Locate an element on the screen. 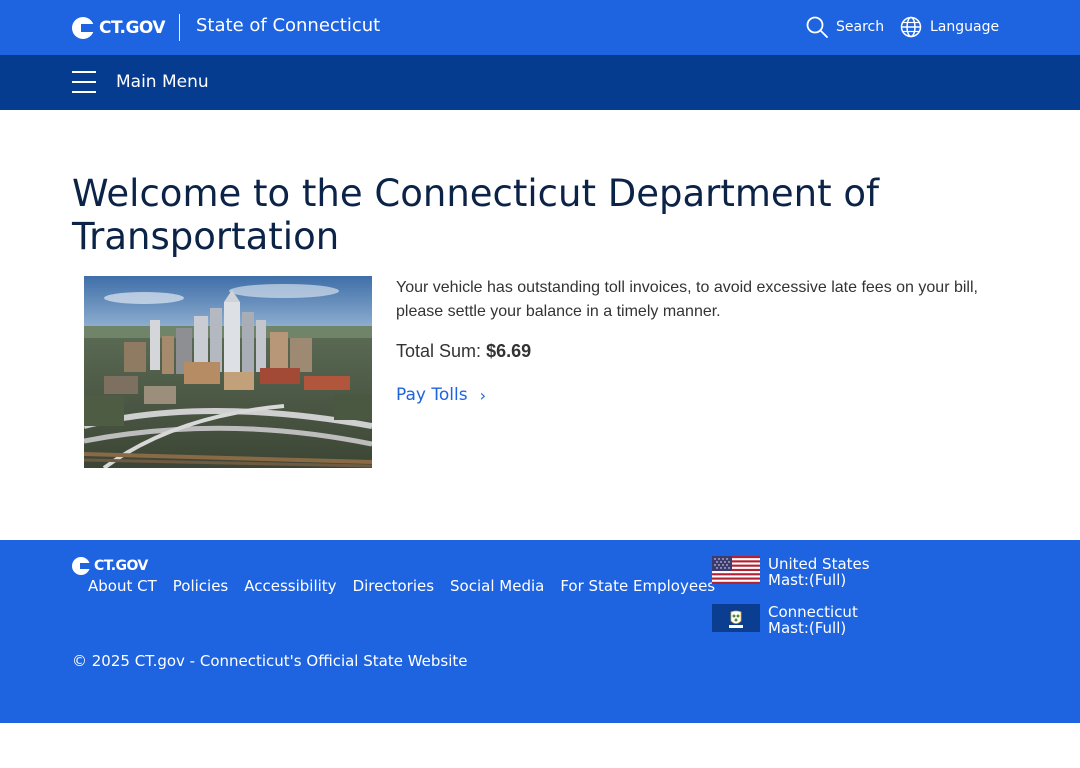  search-label: Search is located at coordinates (860, 27).